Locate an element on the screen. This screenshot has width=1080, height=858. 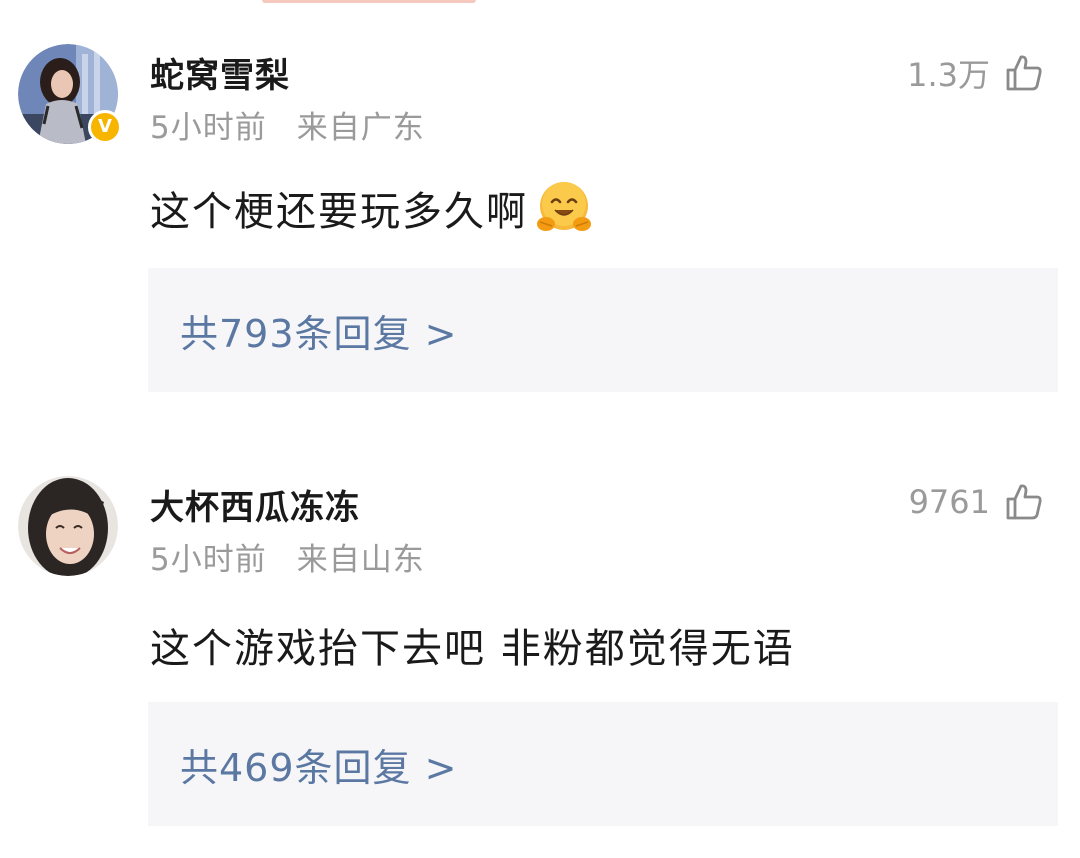
like-button: 9761 is located at coordinates (976, 502).